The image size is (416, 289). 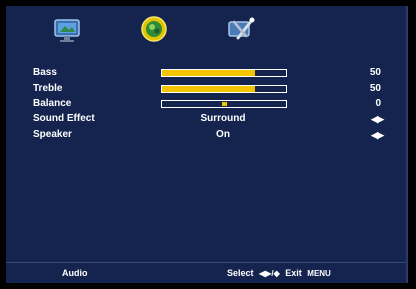 I want to click on sound-effect-row: Sound Effect Surround ◀▶, so click(x=213, y=119).